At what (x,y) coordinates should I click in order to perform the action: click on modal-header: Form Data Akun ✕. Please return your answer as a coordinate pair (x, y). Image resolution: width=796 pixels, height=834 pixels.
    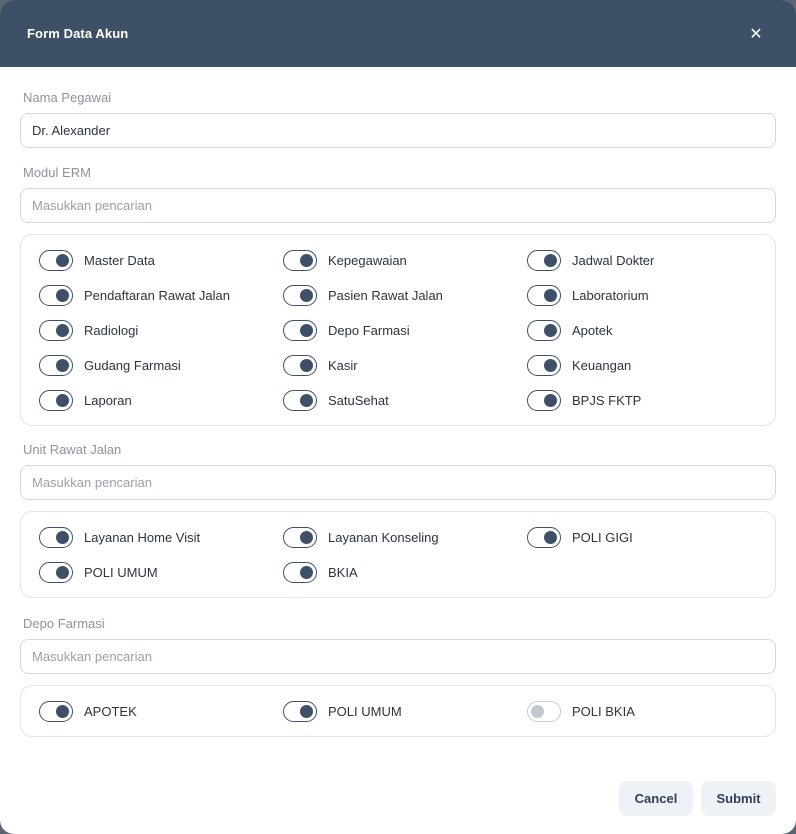
    Looking at the image, I should click on (398, 33).